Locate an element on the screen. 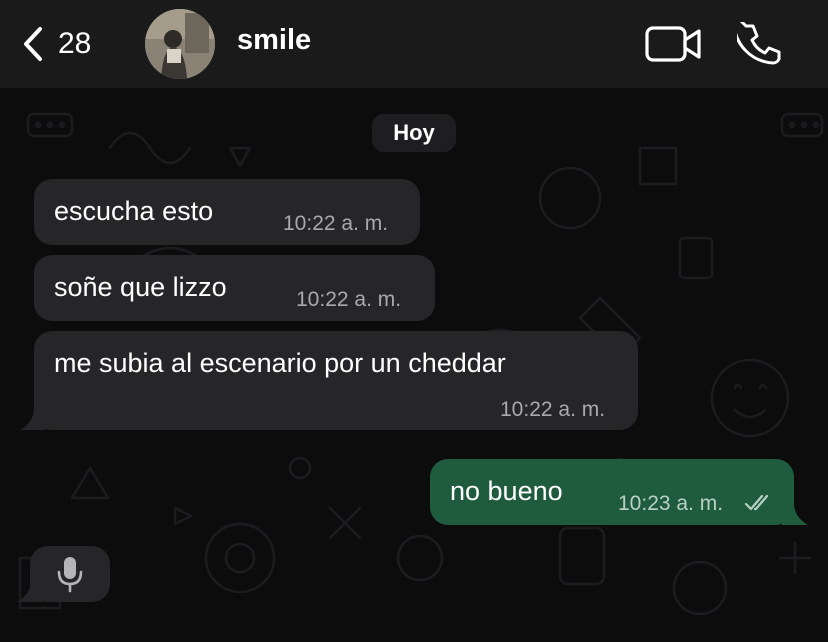  video-call-button is located at coordinates (674, 44).